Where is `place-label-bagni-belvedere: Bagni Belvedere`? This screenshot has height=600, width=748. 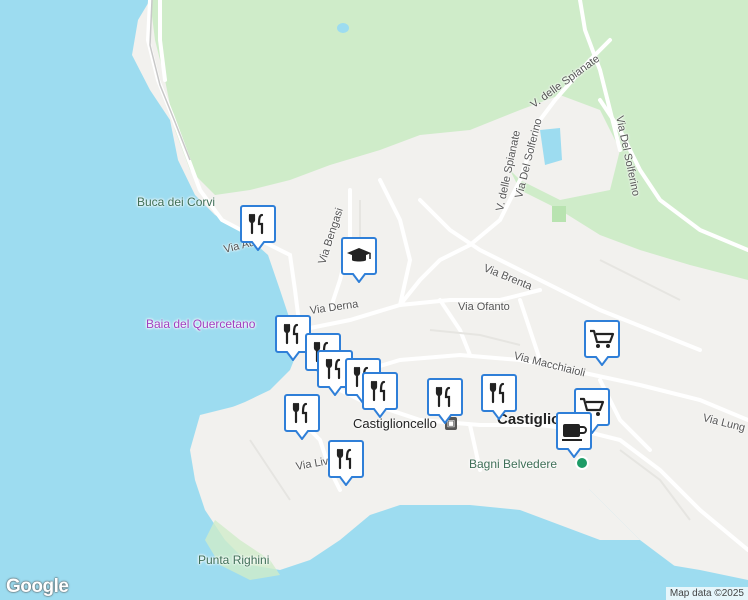
place-label-bagni-belvedere: Bagni Belvedere is located at coordinates (513, 464).